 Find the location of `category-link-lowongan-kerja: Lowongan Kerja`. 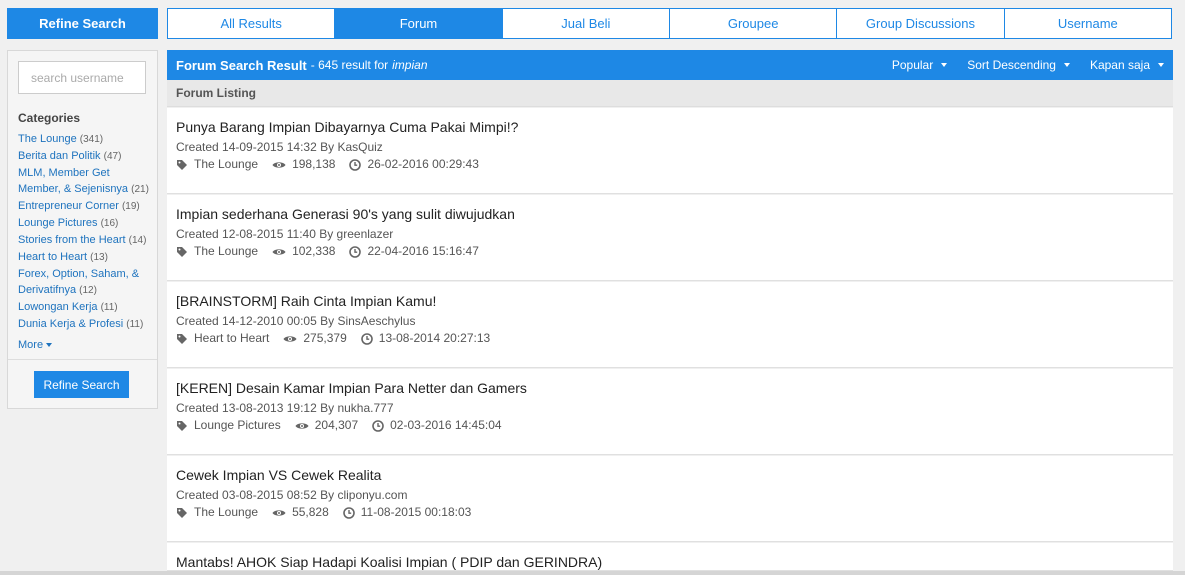

category-link-lowongan-kerja: Lowongan Kerja is located at coordinates (58, 307).